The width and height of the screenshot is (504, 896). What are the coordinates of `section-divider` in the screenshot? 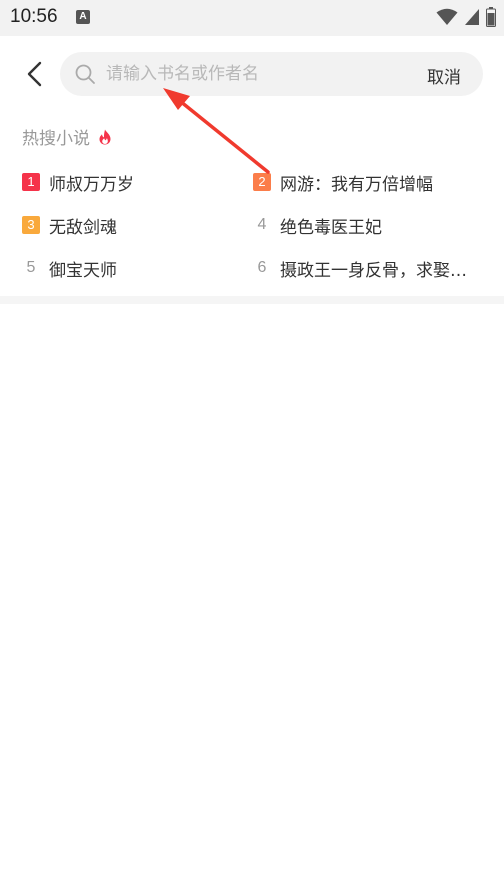 It's located at (252, 300).